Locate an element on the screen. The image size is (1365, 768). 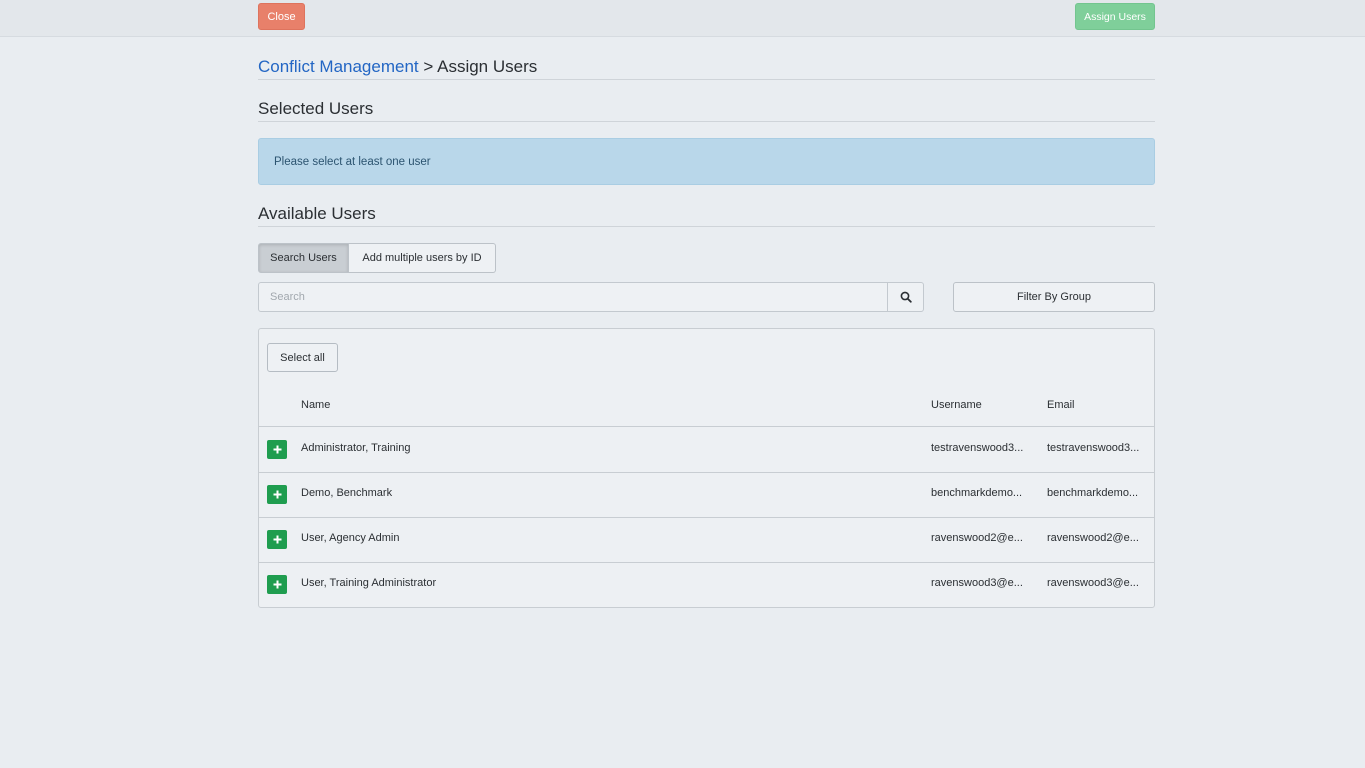
search-icon is located at coordinates (906, 297).